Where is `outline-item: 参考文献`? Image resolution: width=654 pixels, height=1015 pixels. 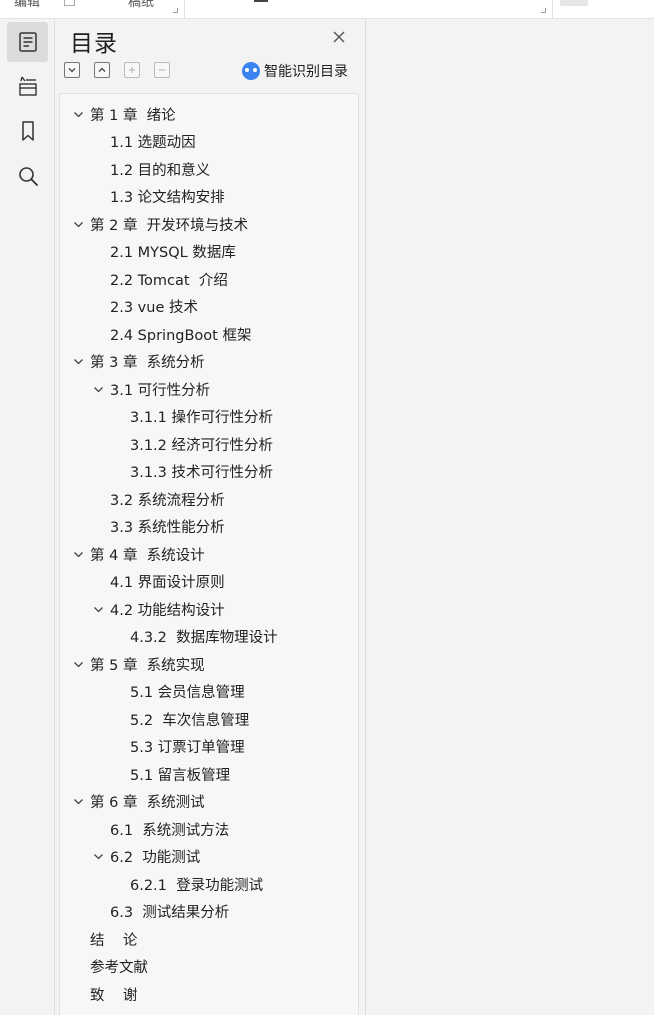 outline-item: 参考文献 is located at coordinates (119, 967).